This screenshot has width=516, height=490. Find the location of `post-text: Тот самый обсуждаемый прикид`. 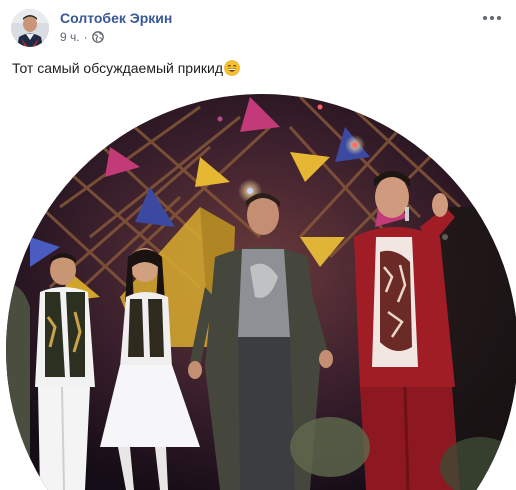

post-text: Тот самый обсуждаемый прикид is located at coordinates (126, 69).